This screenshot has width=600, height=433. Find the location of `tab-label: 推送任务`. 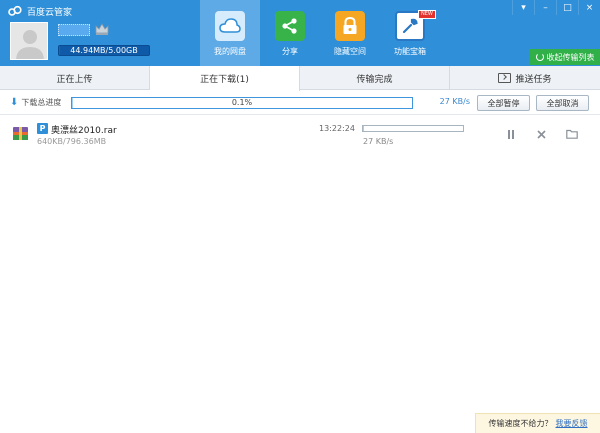

tab-label: 推送任务 is located at coordinates (533, 79).